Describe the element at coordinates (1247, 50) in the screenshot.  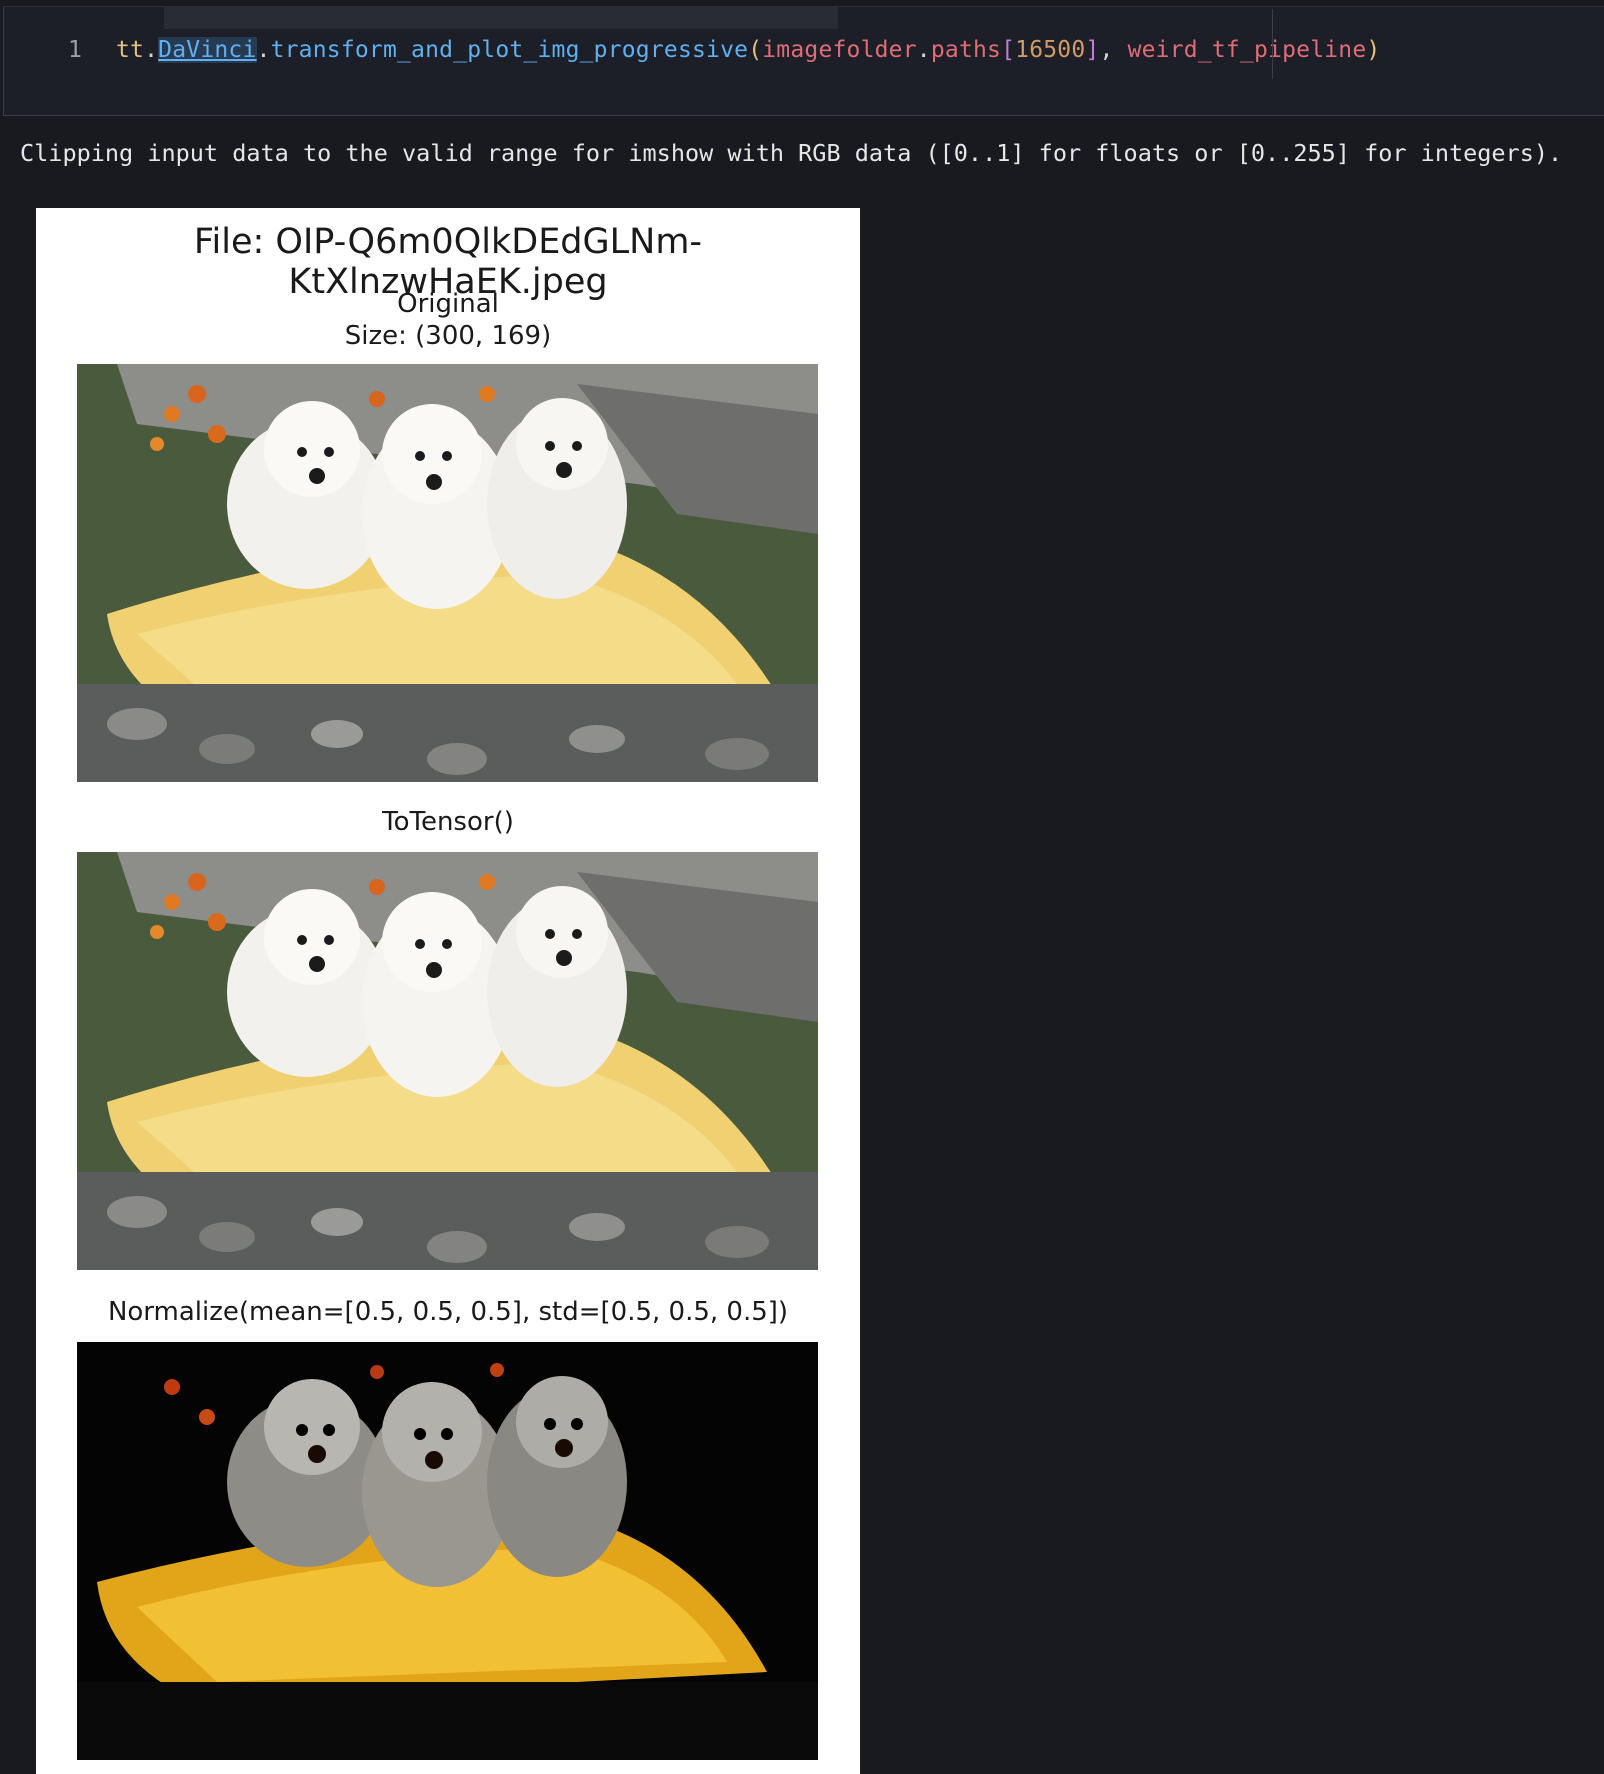
I see `code-token: weird_tf_pipeline` at that location.